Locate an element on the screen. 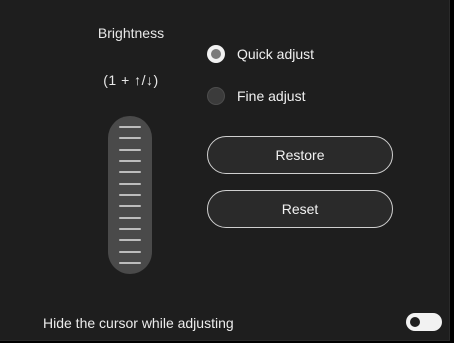 This screenshot has height=343, width=454. brightness-title: Brightness is located at coordinates (131, 33).